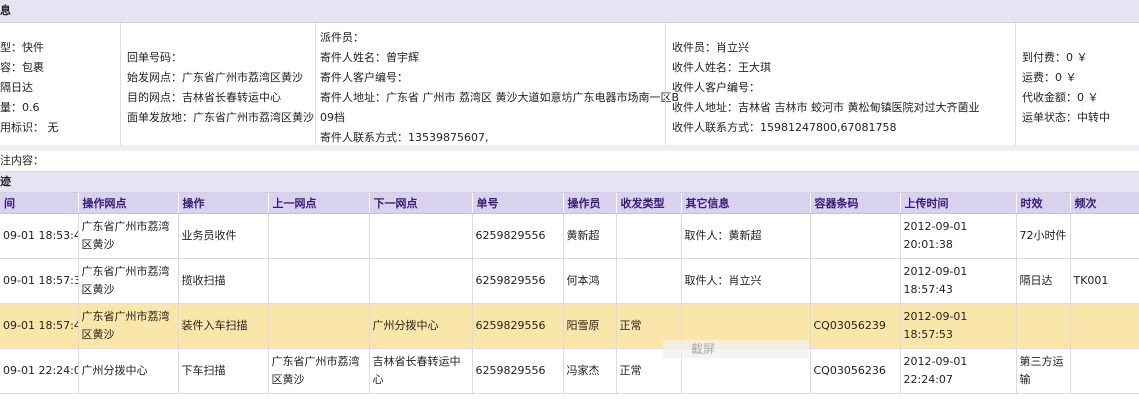 This screenshot has height=400, width=1139. I want to click on col-header-waybill: 单号, so click(518, 203).